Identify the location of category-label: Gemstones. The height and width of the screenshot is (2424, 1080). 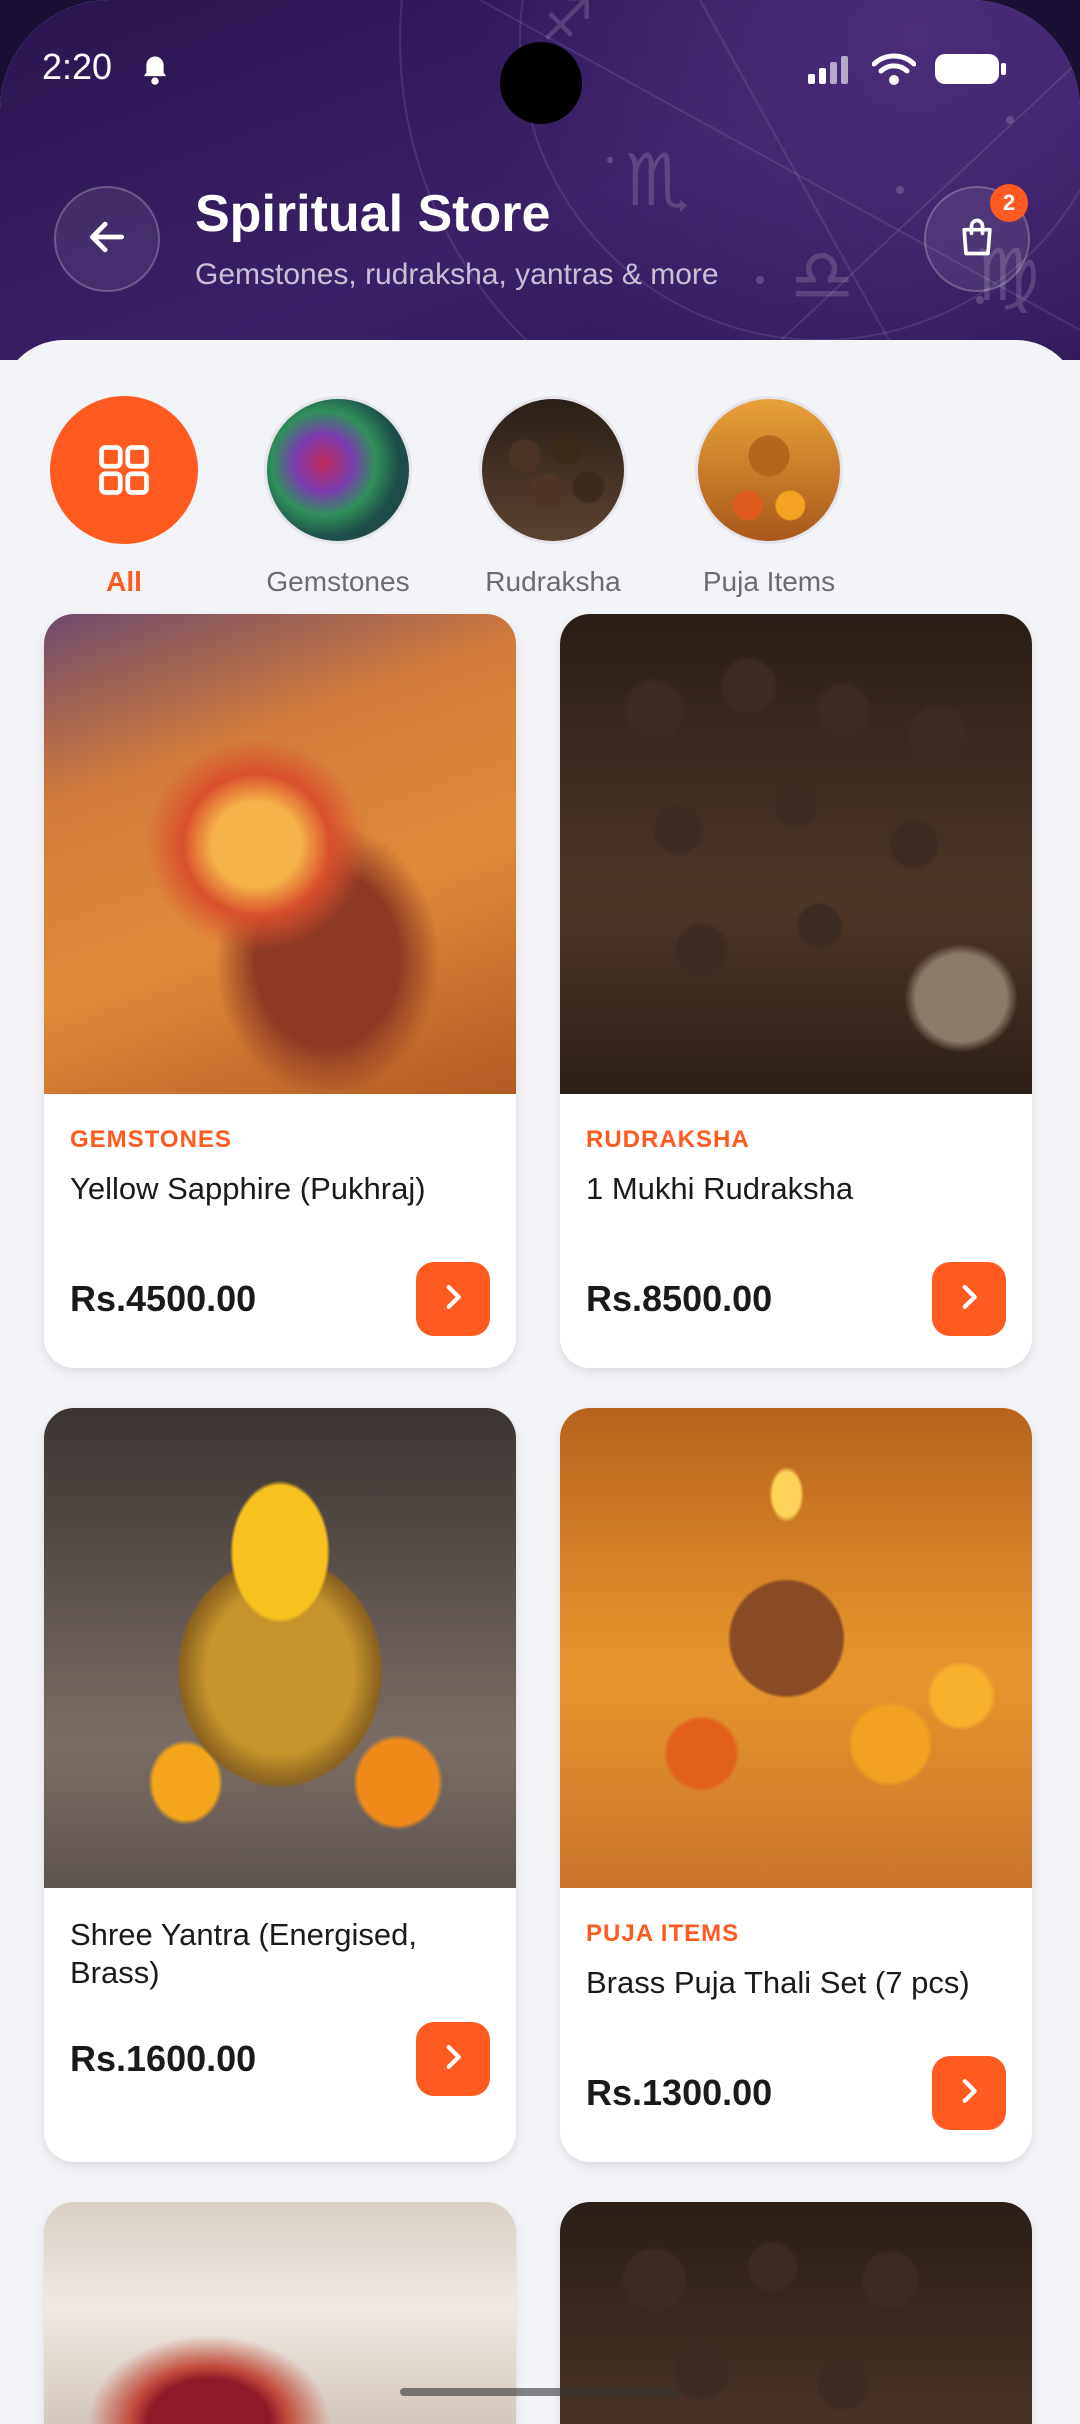
(338, 581).